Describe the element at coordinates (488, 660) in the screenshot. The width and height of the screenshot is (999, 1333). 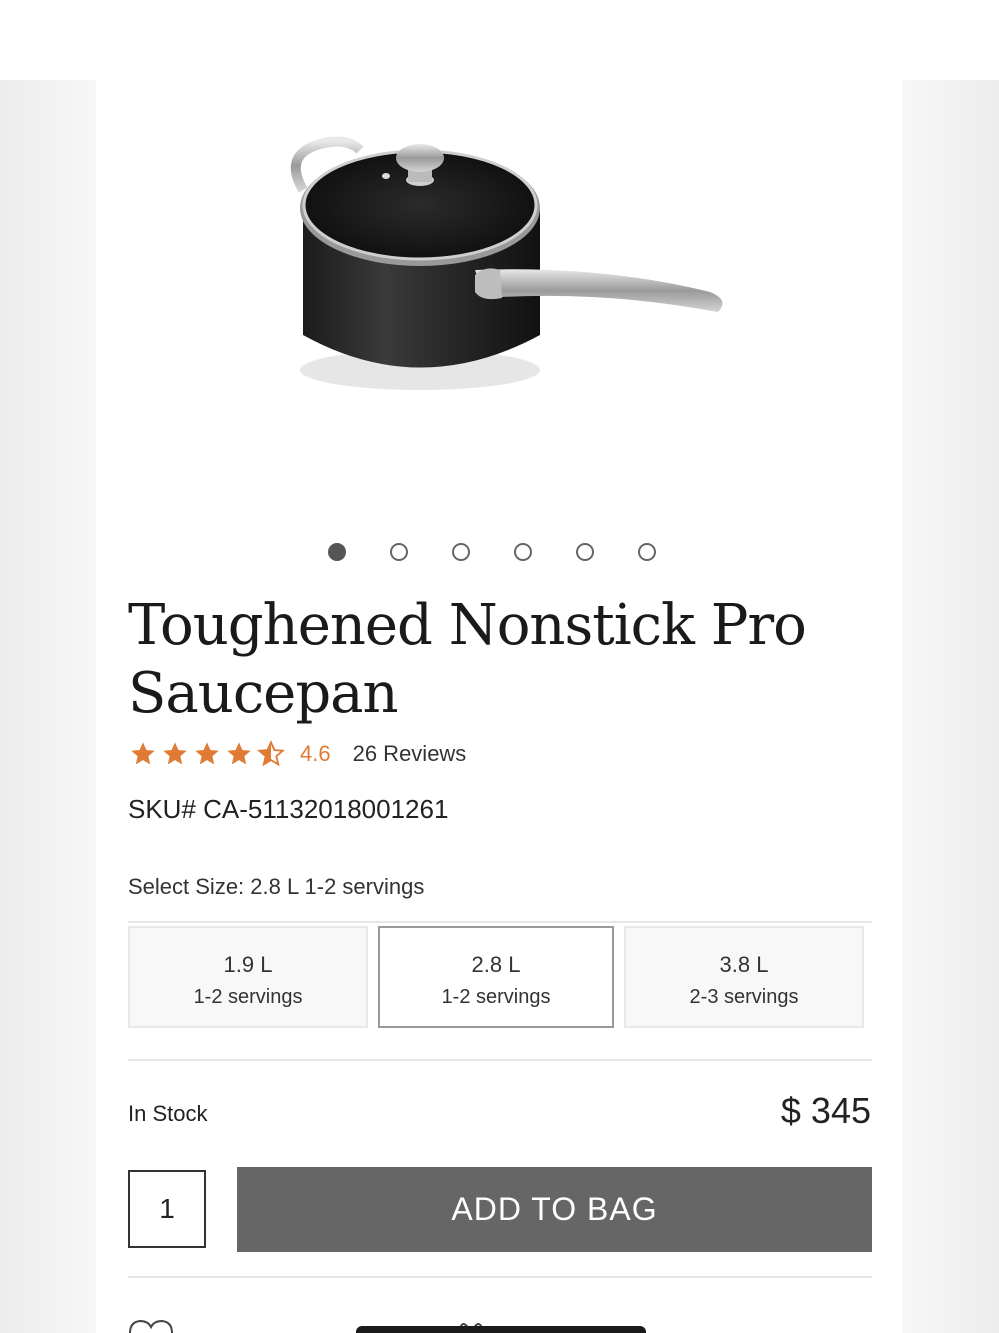
I see `product-title: Toughened Nonstick Pro Saucepan` at that location.